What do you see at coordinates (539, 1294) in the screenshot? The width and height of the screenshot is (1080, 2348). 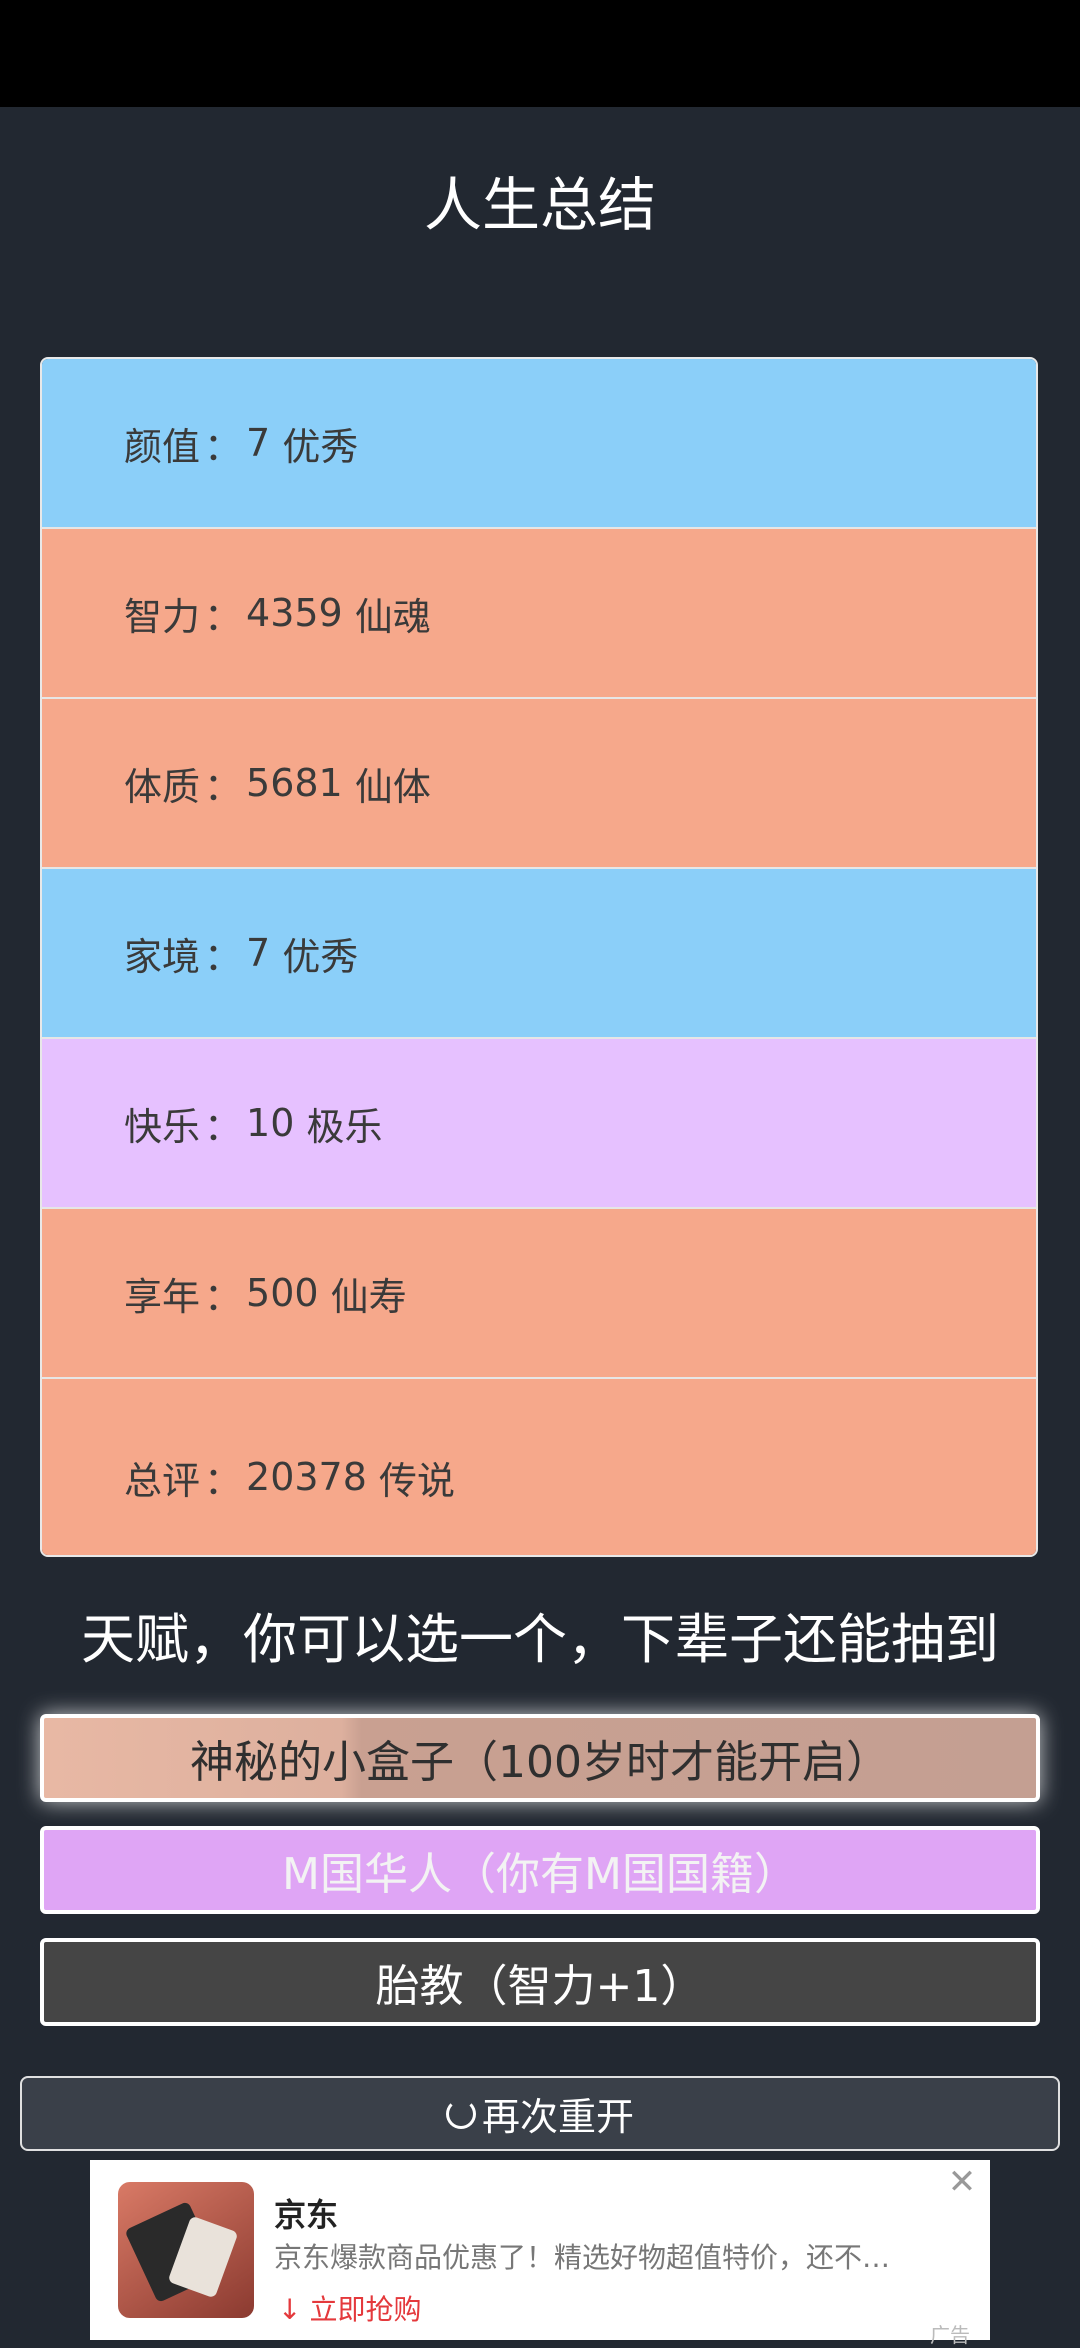 I see `stat-row-lifespan: 享年： 500 仙寿` at bounding box center [539, 1294].